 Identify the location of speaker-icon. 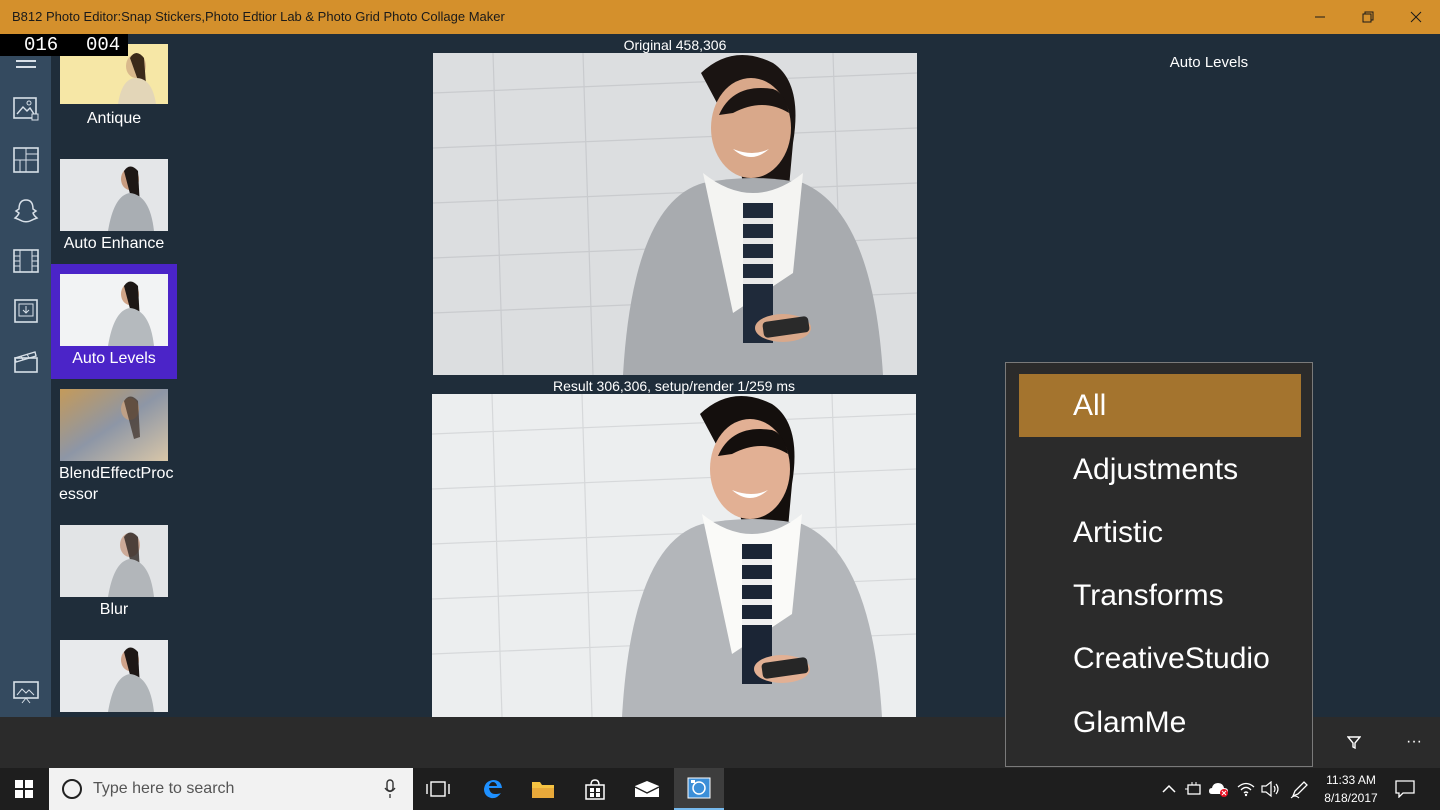
(1270, 789).